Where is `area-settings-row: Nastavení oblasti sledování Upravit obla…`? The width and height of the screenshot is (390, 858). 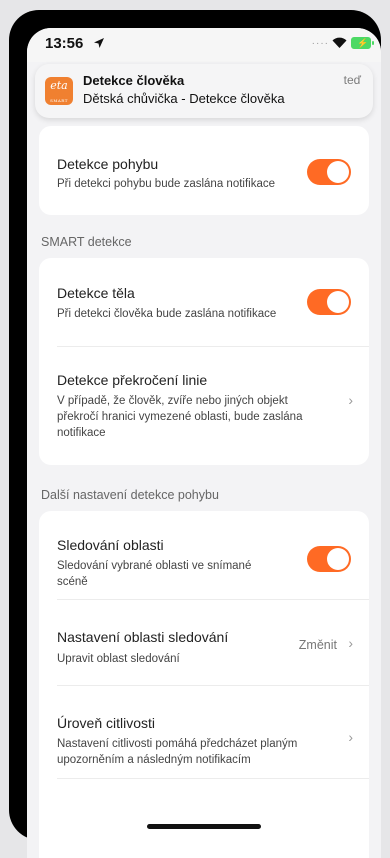
area-settings-row: Nastavení oblasti sledování Upravit obla… is located at coordinates (204, 642).